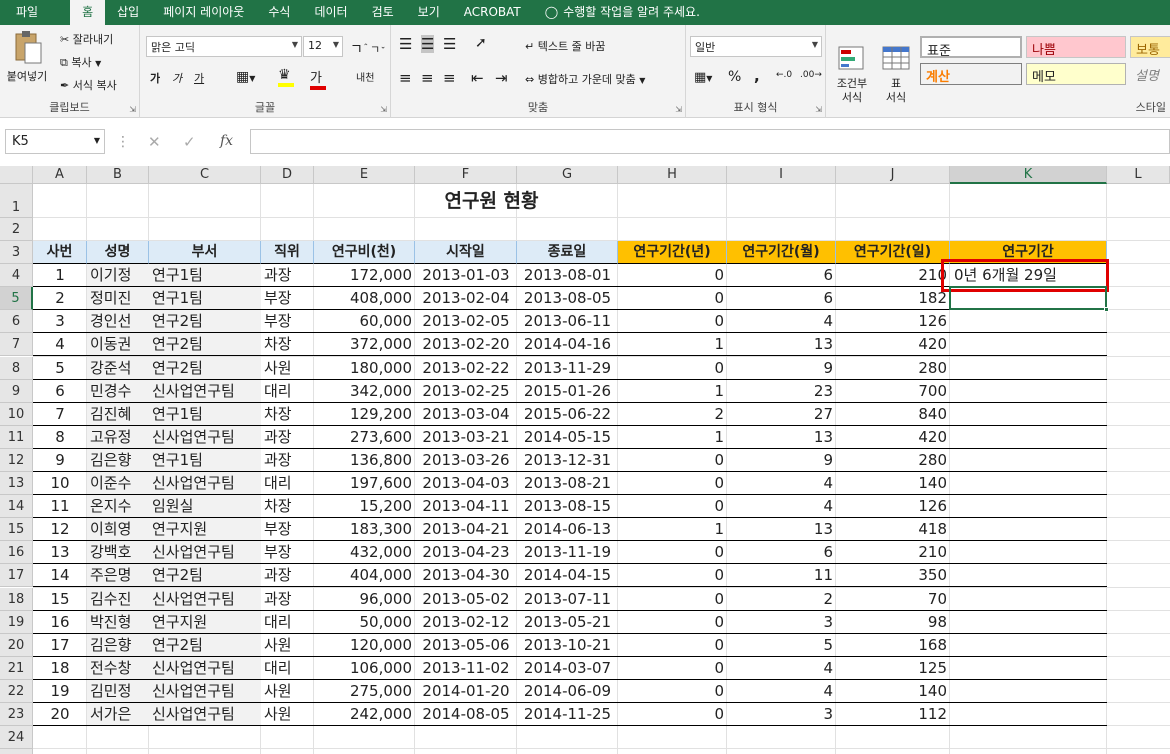 The height and width of the screenshot is (754, 1170). Describe the element at coordinates (287, 175) in the screenshot. I see `column-header-d: D` at that location.